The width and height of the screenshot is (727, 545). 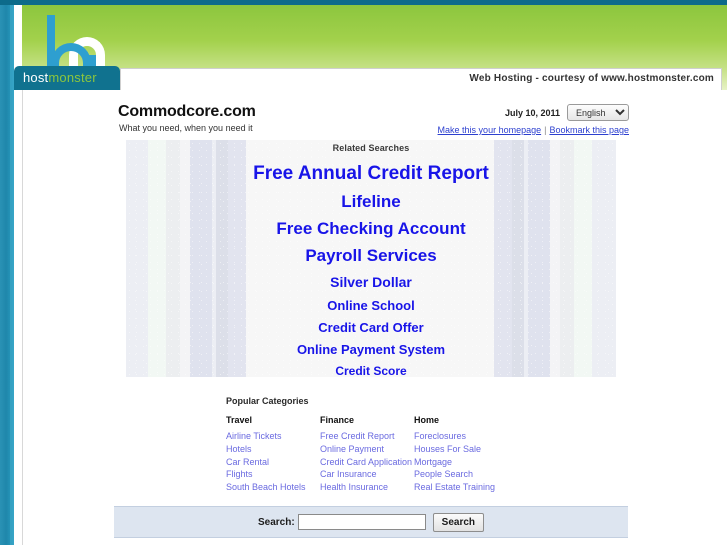 I want to click on popular-category-link: Hotels, so click(x=273, y=449).